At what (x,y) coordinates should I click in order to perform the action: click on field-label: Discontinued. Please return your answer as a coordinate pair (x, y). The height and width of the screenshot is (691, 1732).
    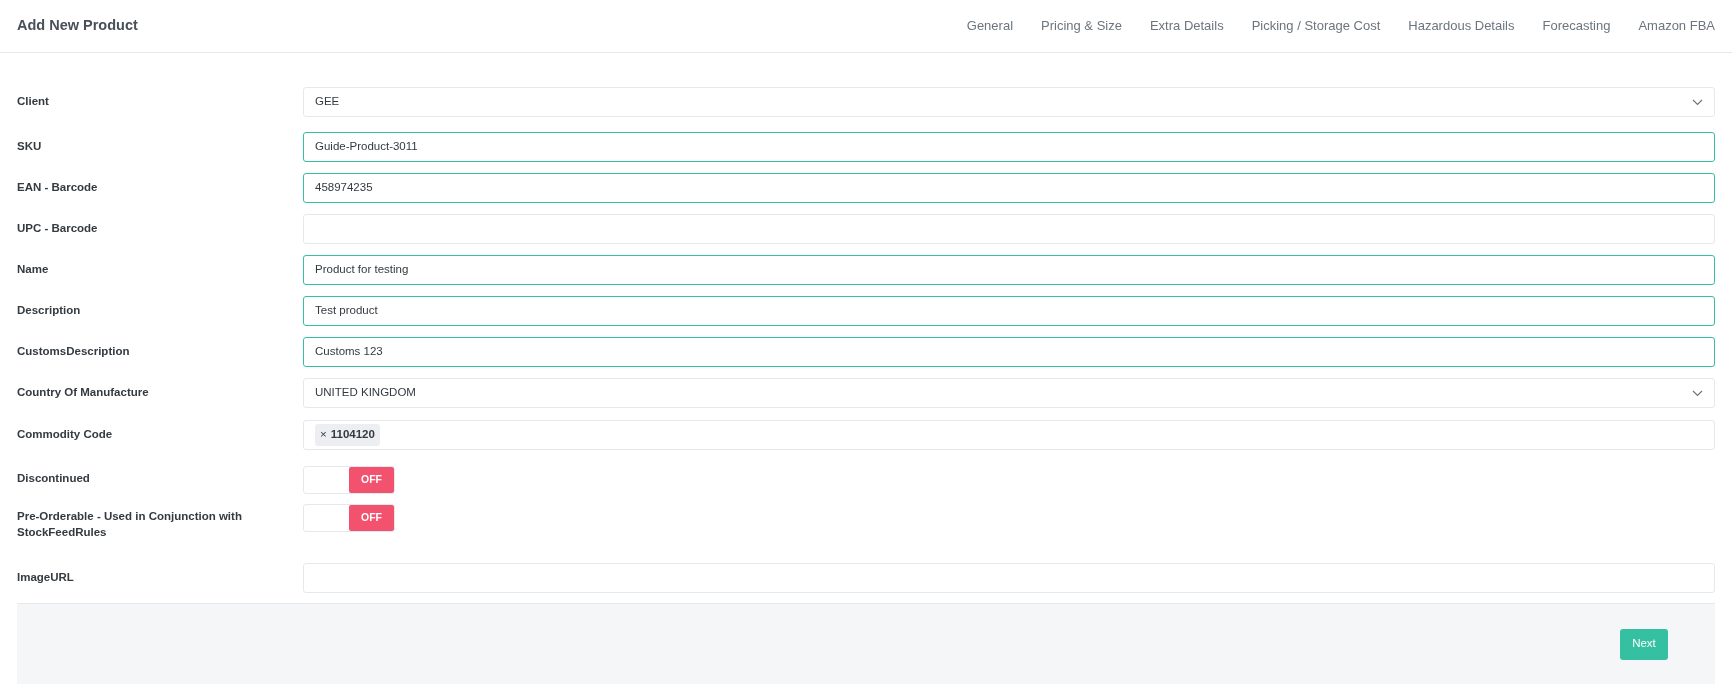
    Looking at the image, I should click on (54, 478).